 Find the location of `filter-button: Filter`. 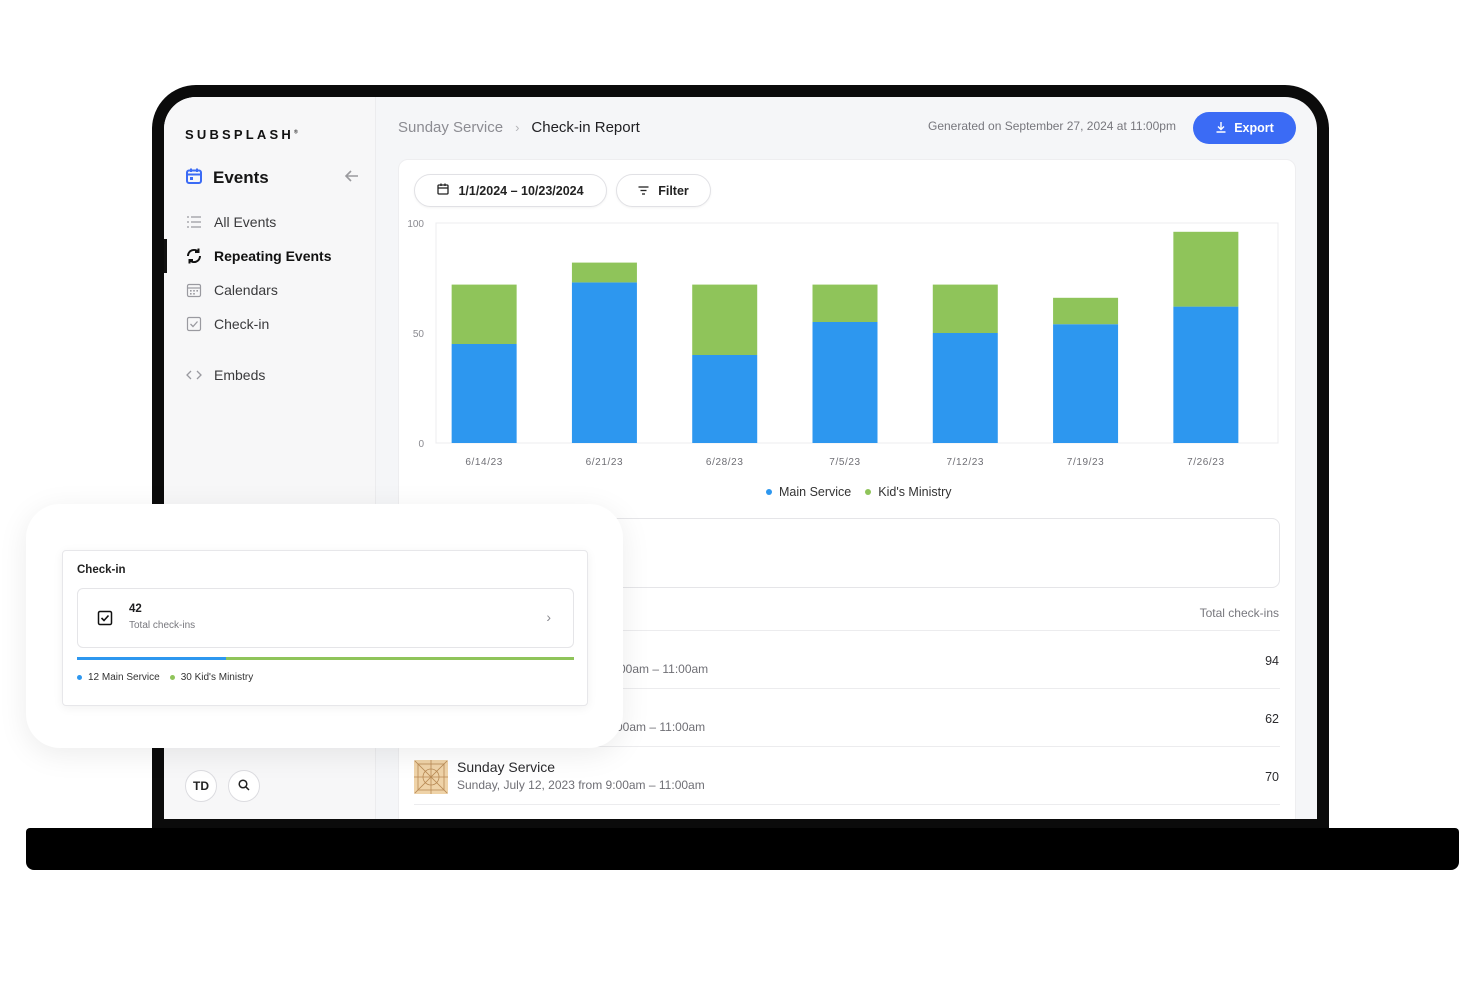

filter-button: Filter is located at coordinates (663, 190).